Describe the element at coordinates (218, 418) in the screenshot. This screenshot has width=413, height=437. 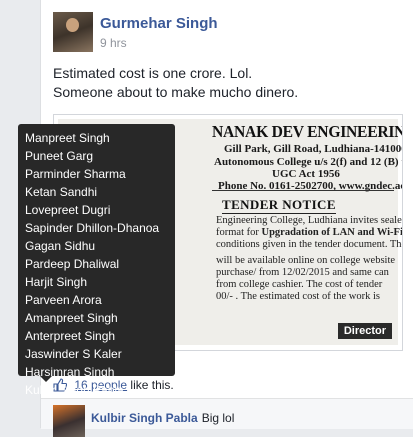
I see `comment-text: Big lol` at that location.